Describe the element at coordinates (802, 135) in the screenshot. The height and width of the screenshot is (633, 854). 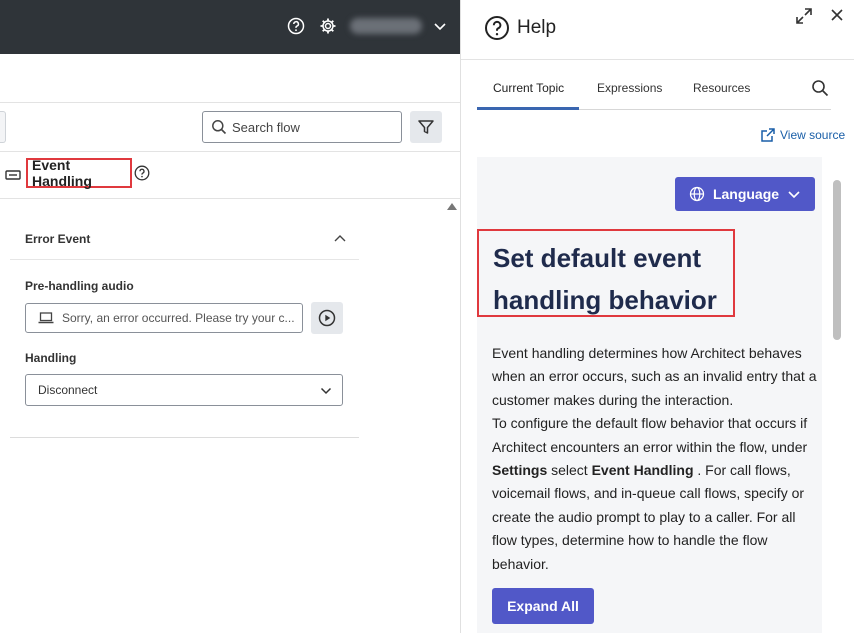
I see `view-source-link: View source` at that location.